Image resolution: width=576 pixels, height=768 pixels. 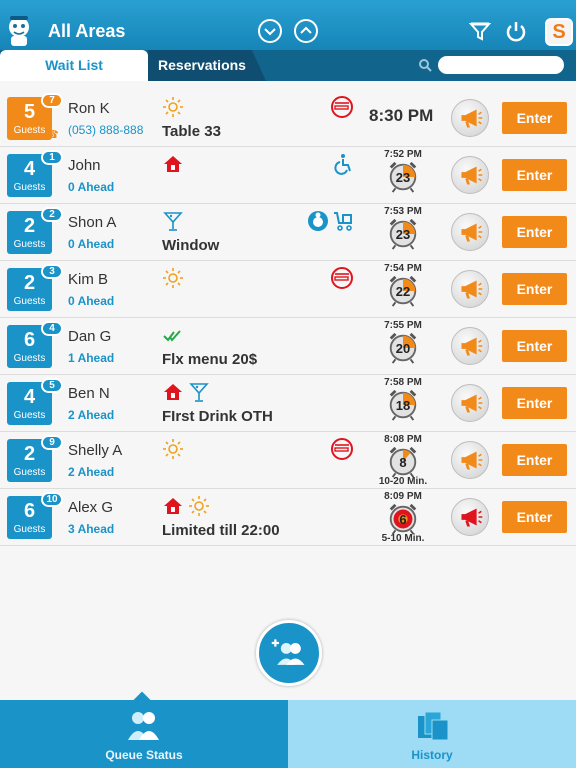 What do you see at coordinates (207, 65) in the screenshot?
I see `tab-reservations: Reservations` at bounding box center [207, 65].